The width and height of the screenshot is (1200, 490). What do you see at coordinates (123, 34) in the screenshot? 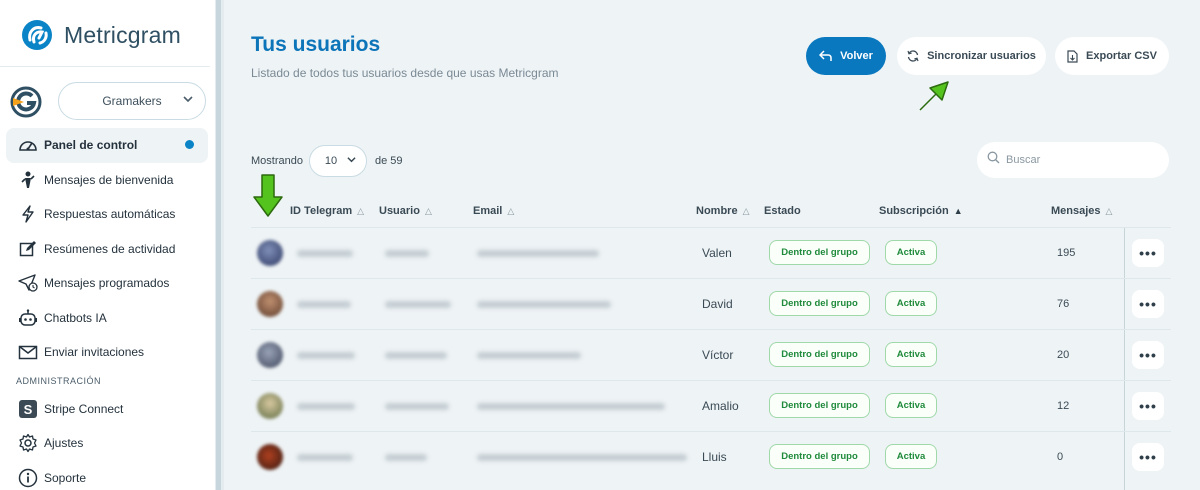
I see `brand-name: Metricgram` at bounding box center [123, 34].